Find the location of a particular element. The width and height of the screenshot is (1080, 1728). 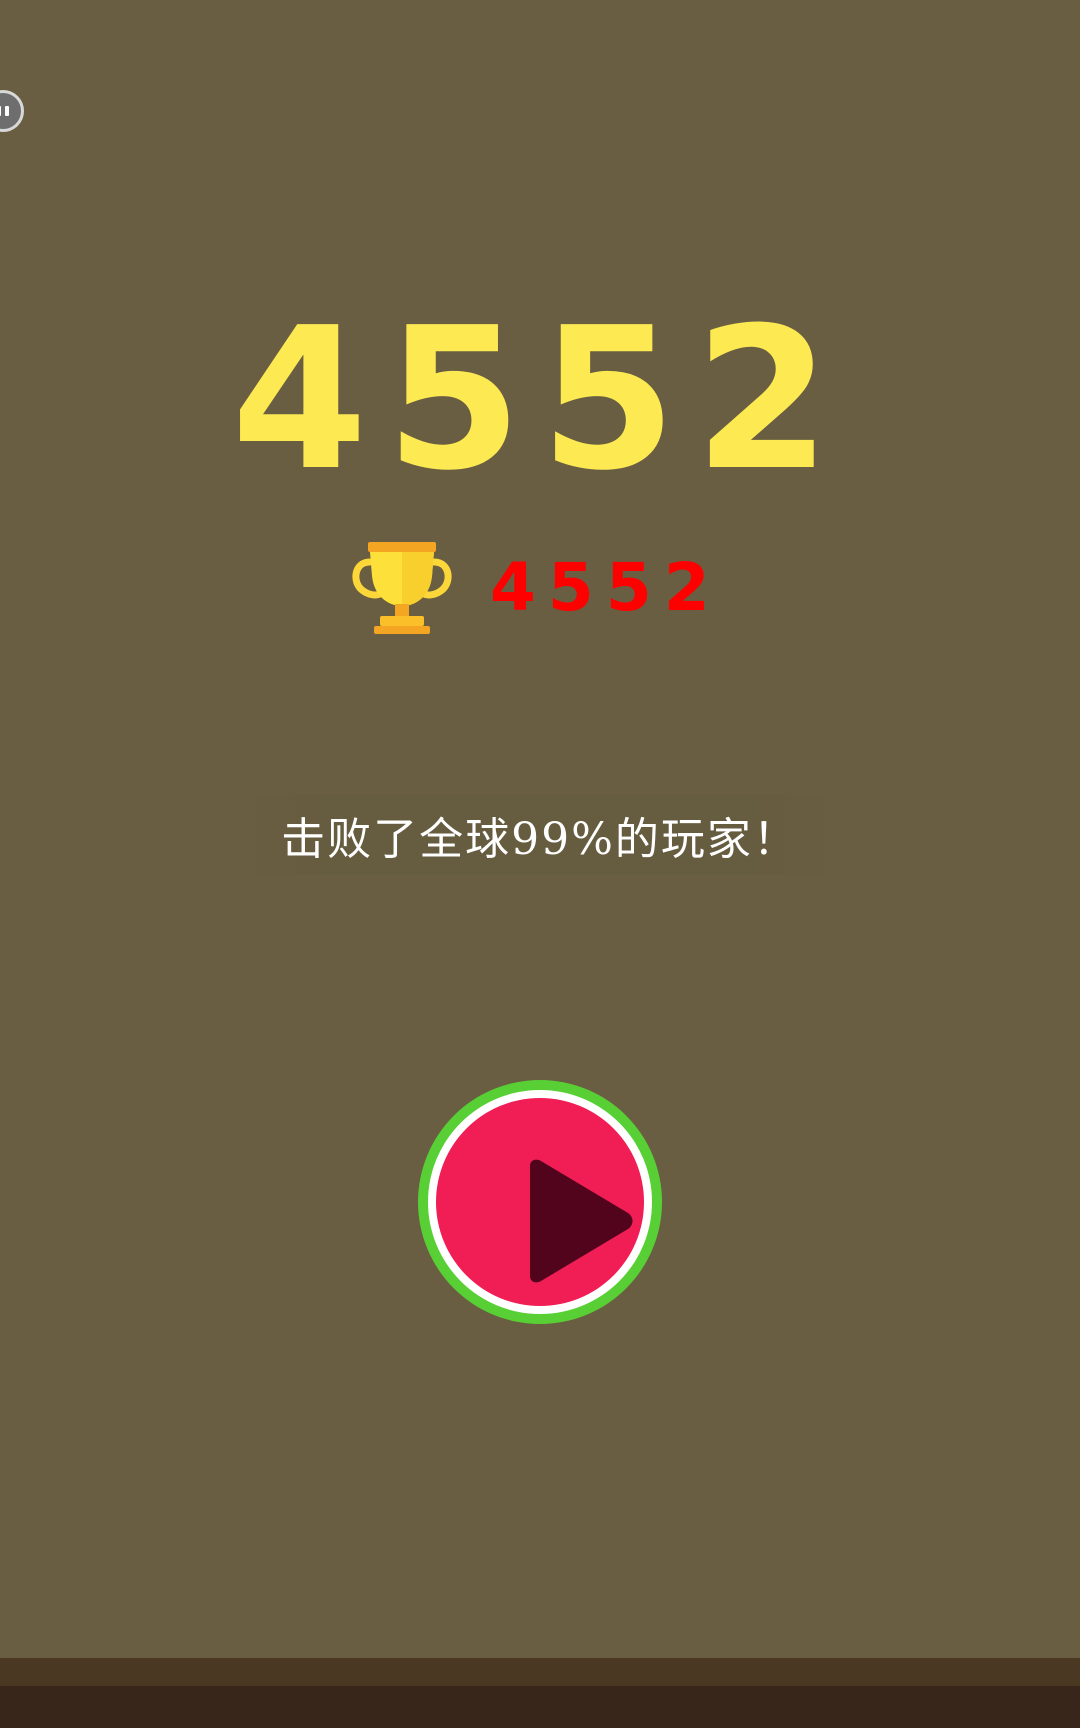

best-score-row: 4552 is located at coordinates (536, 588).